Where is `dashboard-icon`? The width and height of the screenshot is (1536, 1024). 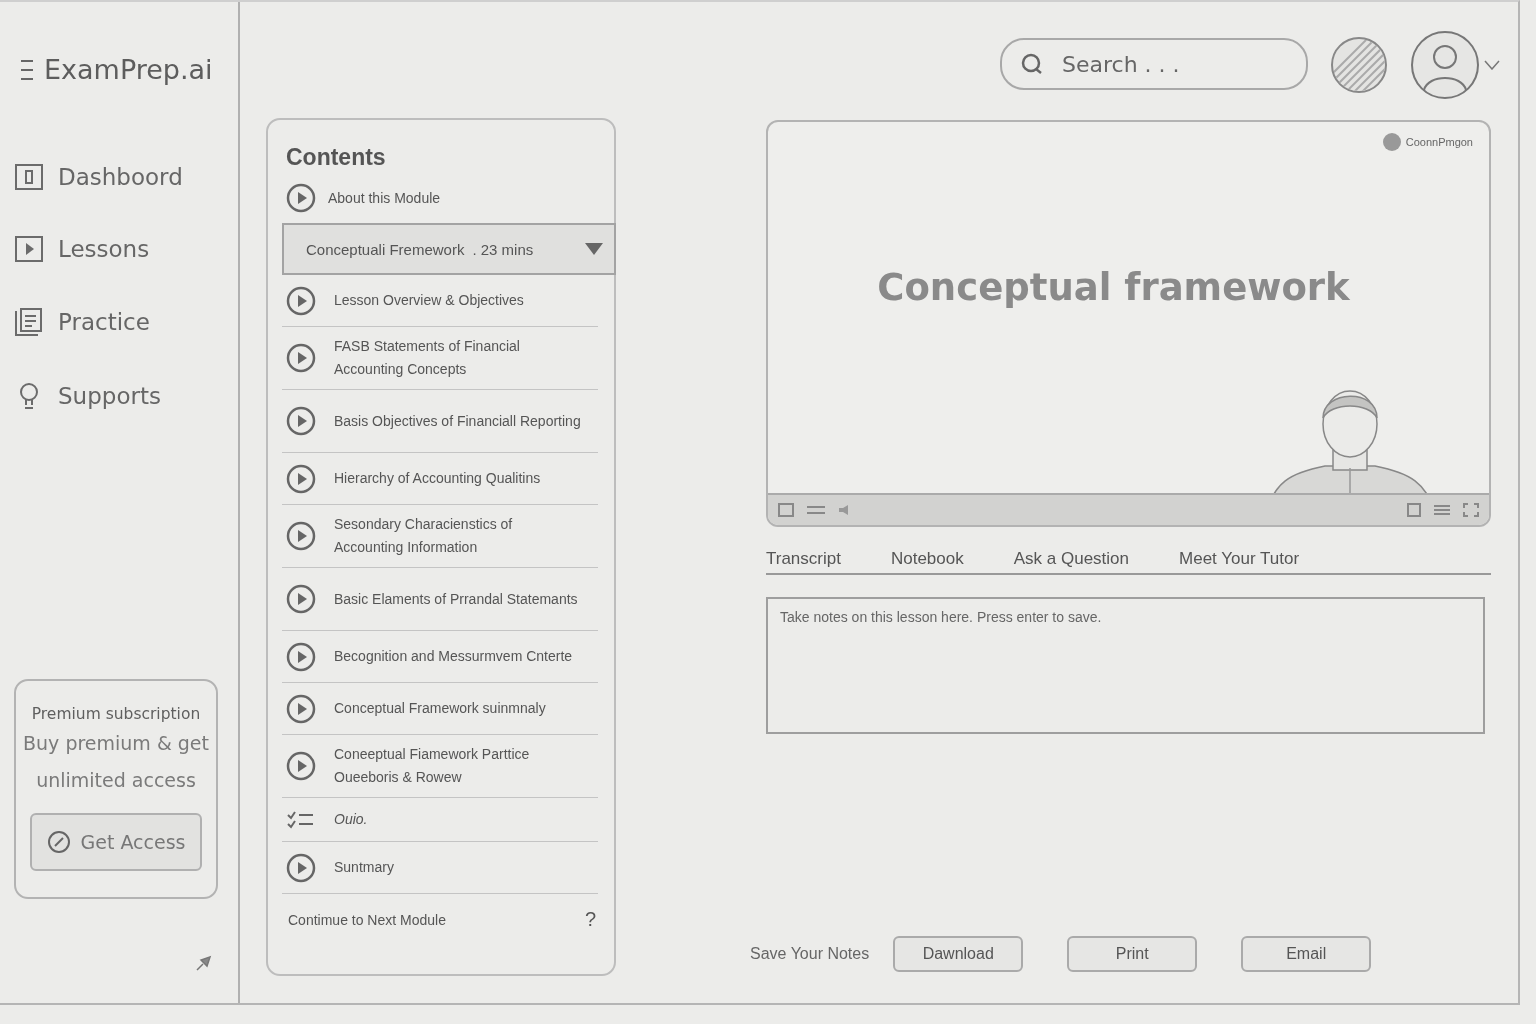 dashboard-icon is located at coordinates (29, 177).